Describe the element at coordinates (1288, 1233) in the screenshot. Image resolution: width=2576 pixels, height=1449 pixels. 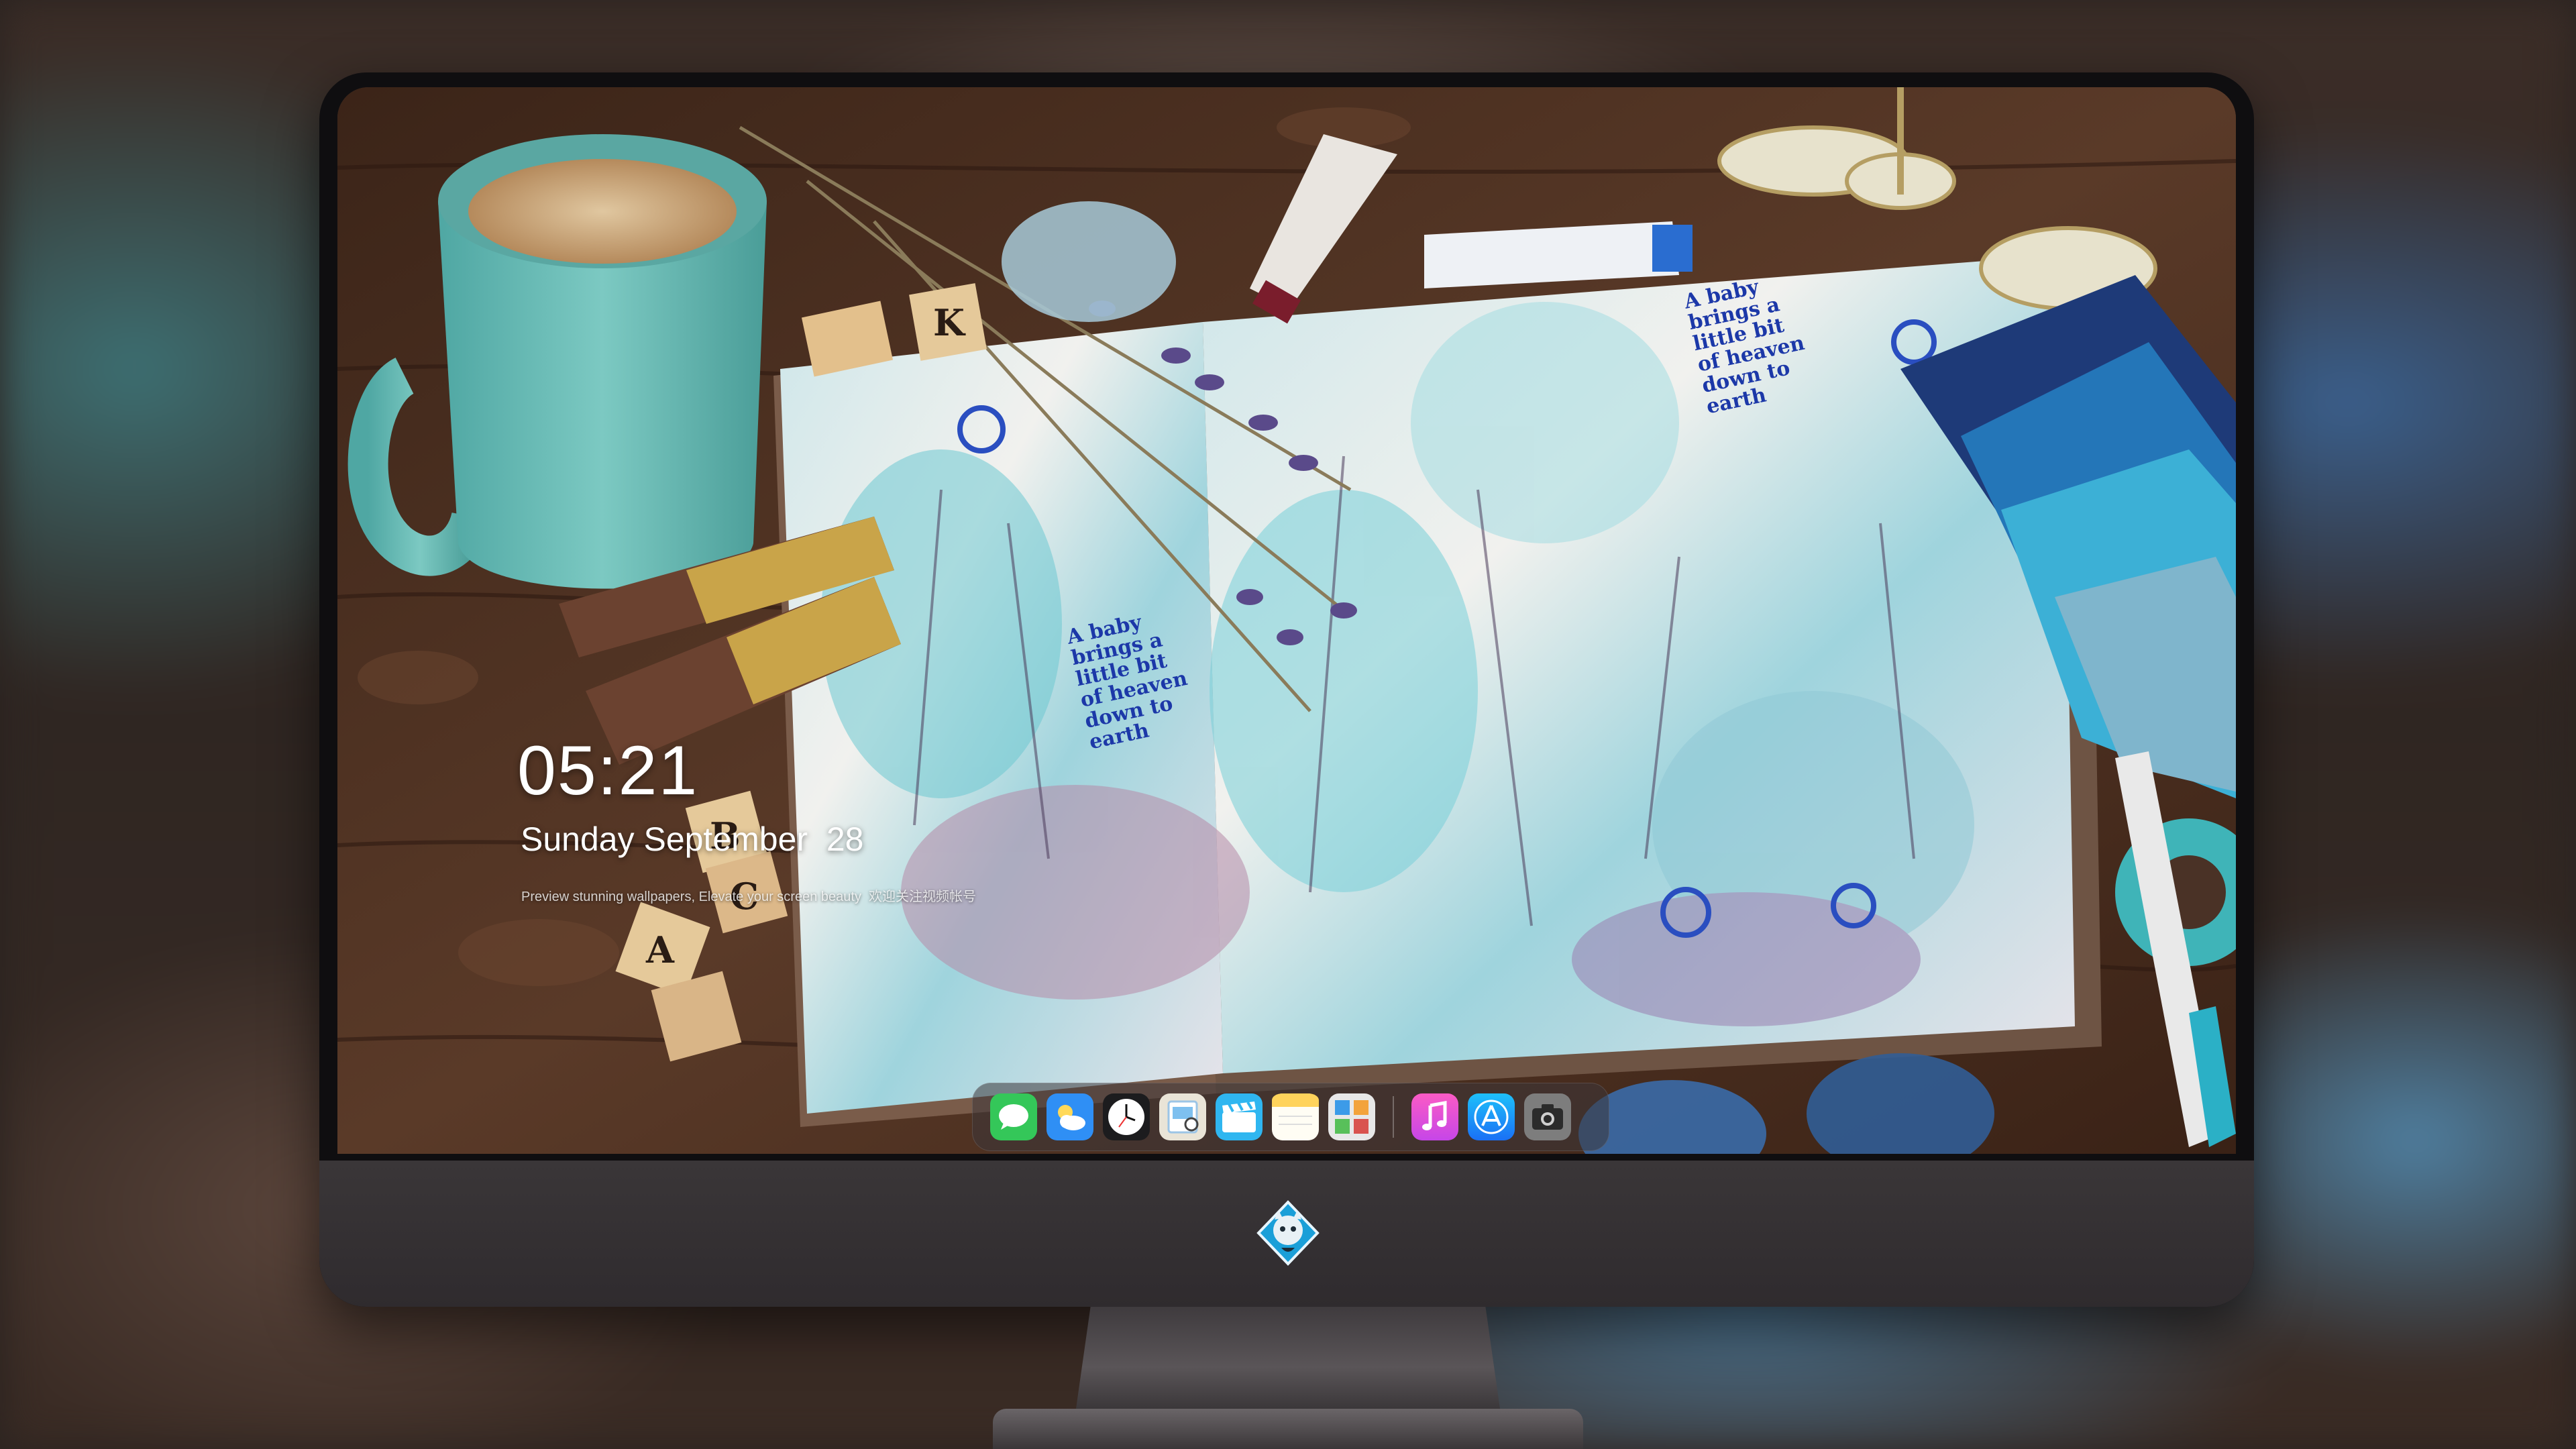
I see `mascot-logo-icon` at that location.